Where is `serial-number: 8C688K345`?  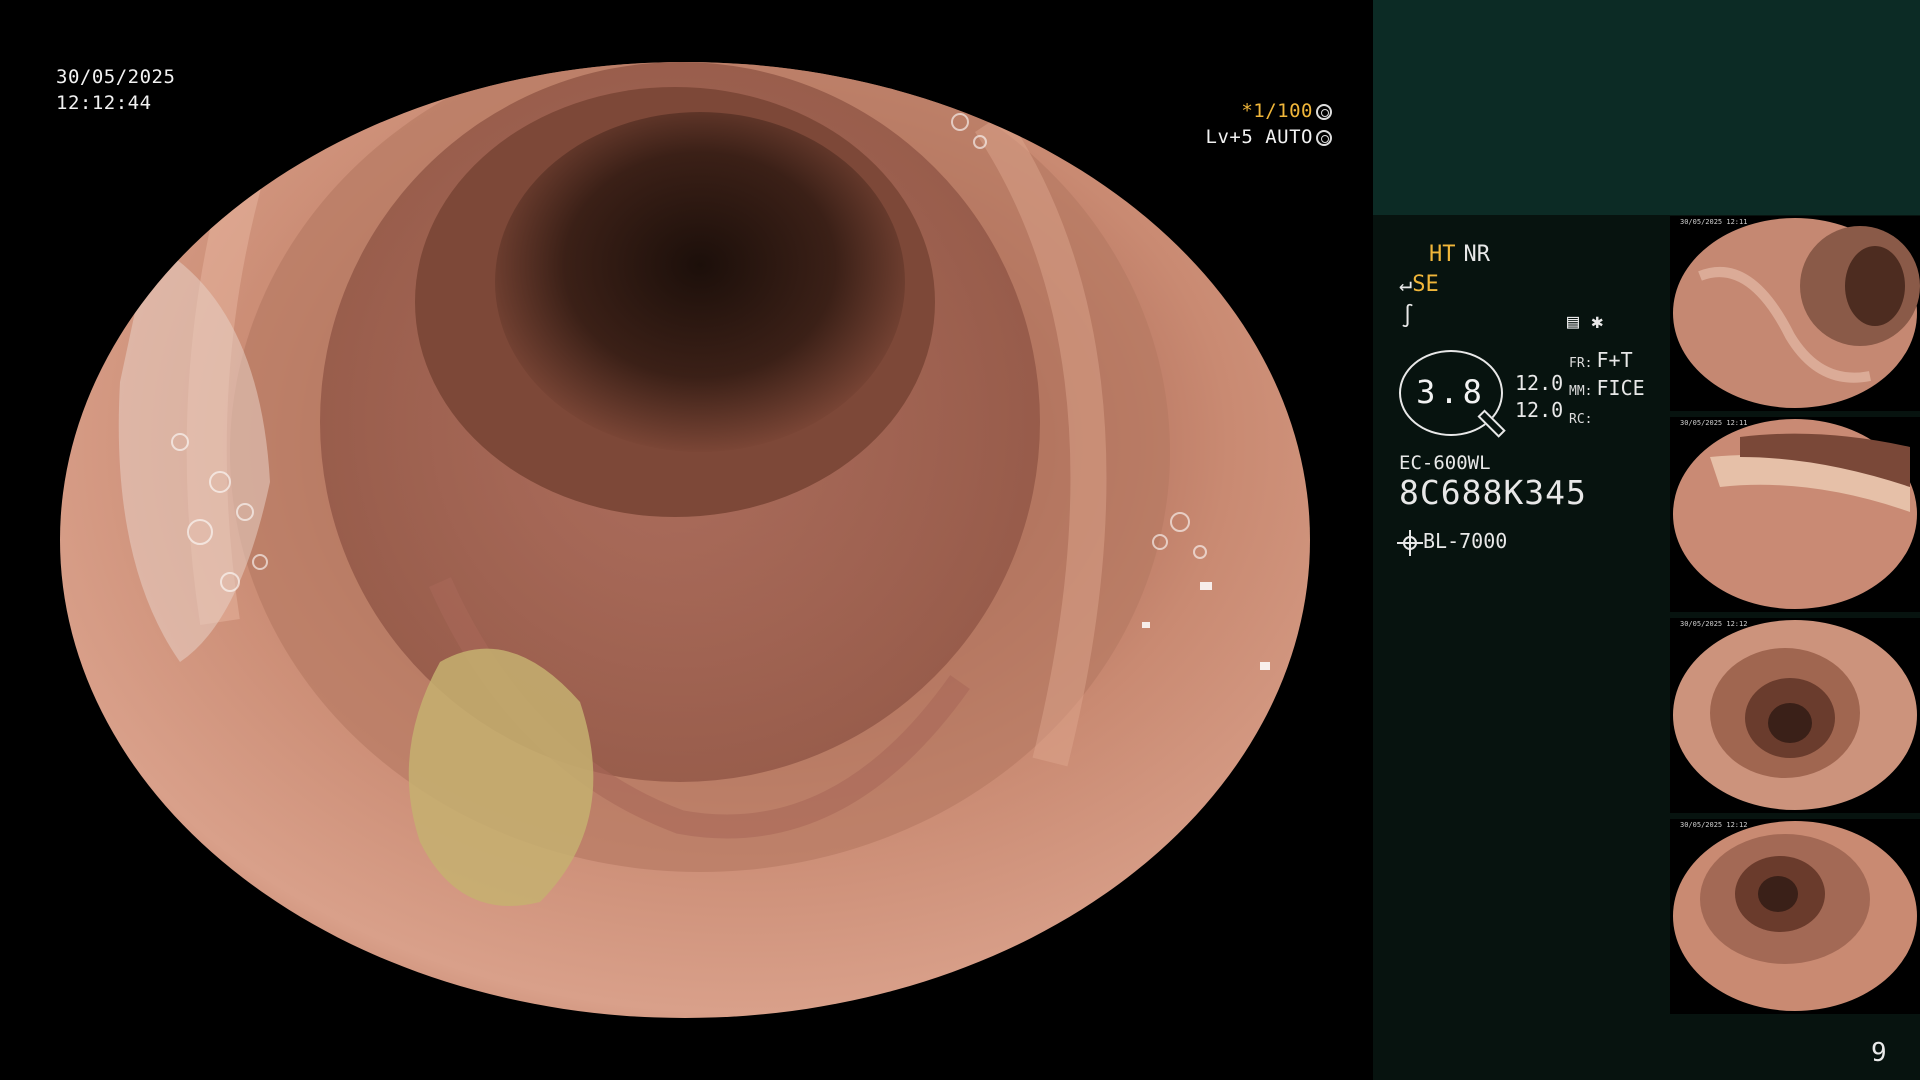 serial-number: 8C688K345 is located at coordinates (1493, 492).